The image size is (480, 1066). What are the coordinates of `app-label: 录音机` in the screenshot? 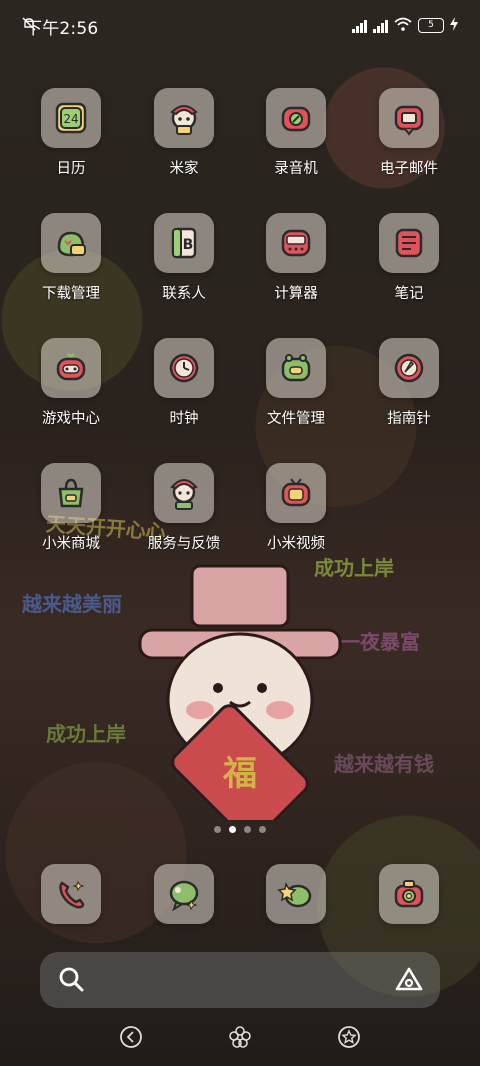 It's located at (296, 169).